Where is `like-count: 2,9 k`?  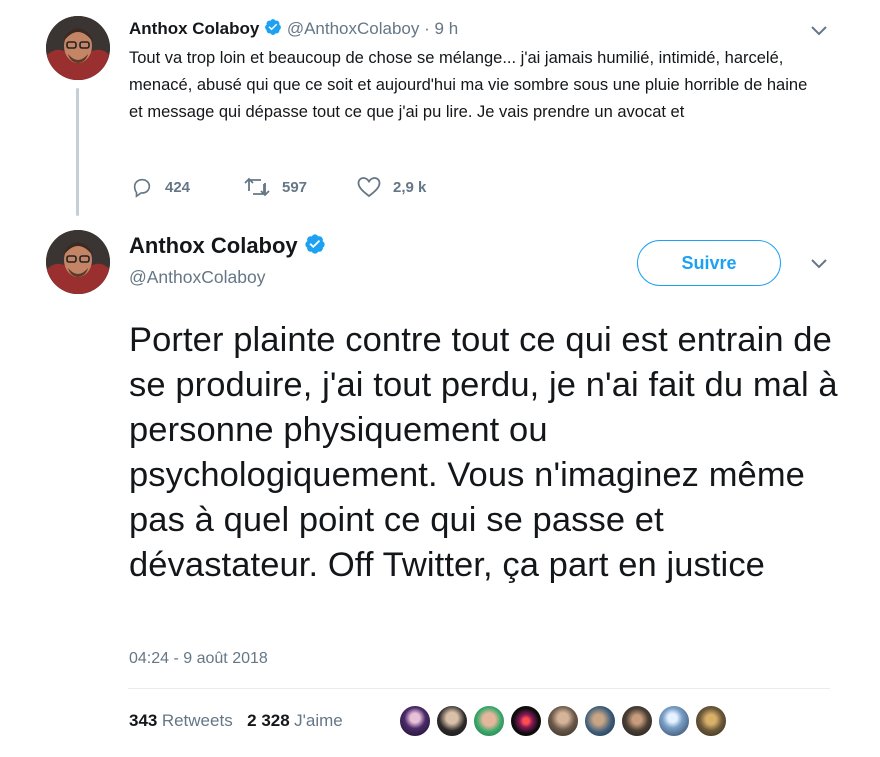
like-count: 2,9 k is located at coordinates (410, 187).